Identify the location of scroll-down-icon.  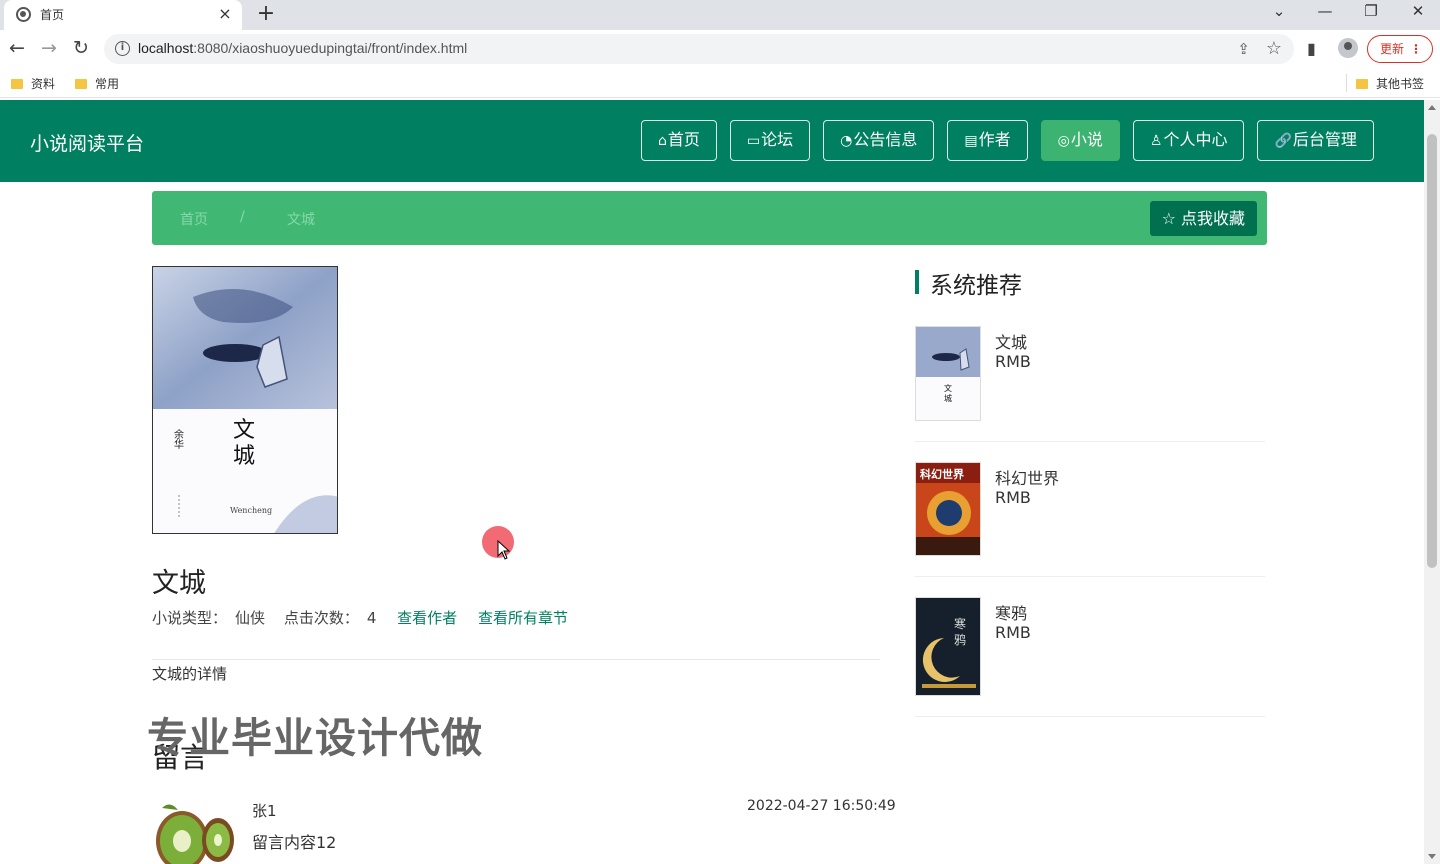
(1432, 856).